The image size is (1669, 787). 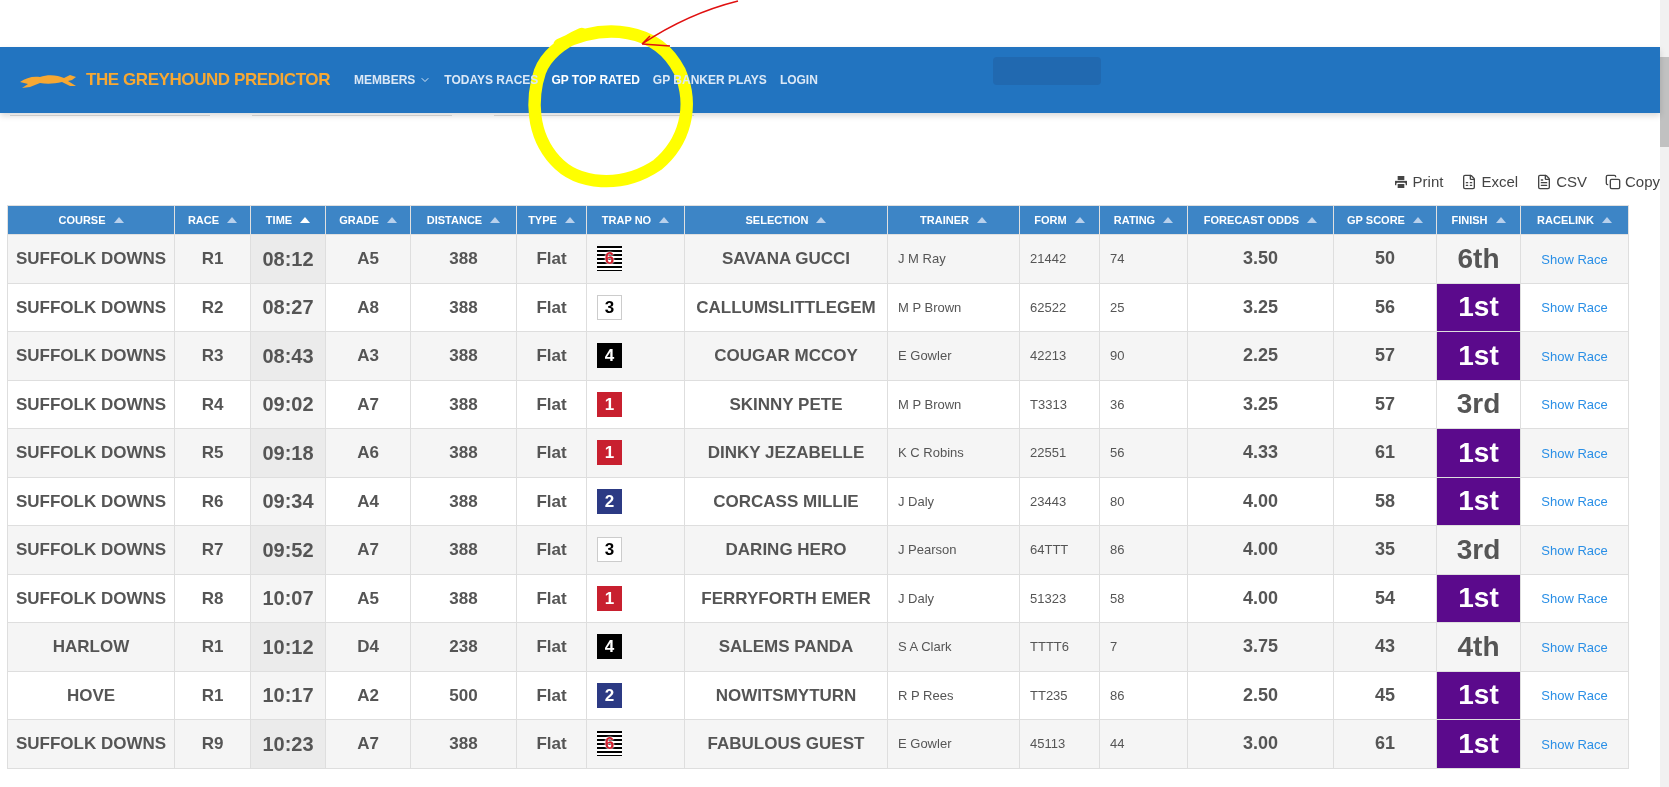 What do you see at coordinates (288, 355) in the screenshot?
I see `table-cell: 08:43` at bounding box center [288, 355].